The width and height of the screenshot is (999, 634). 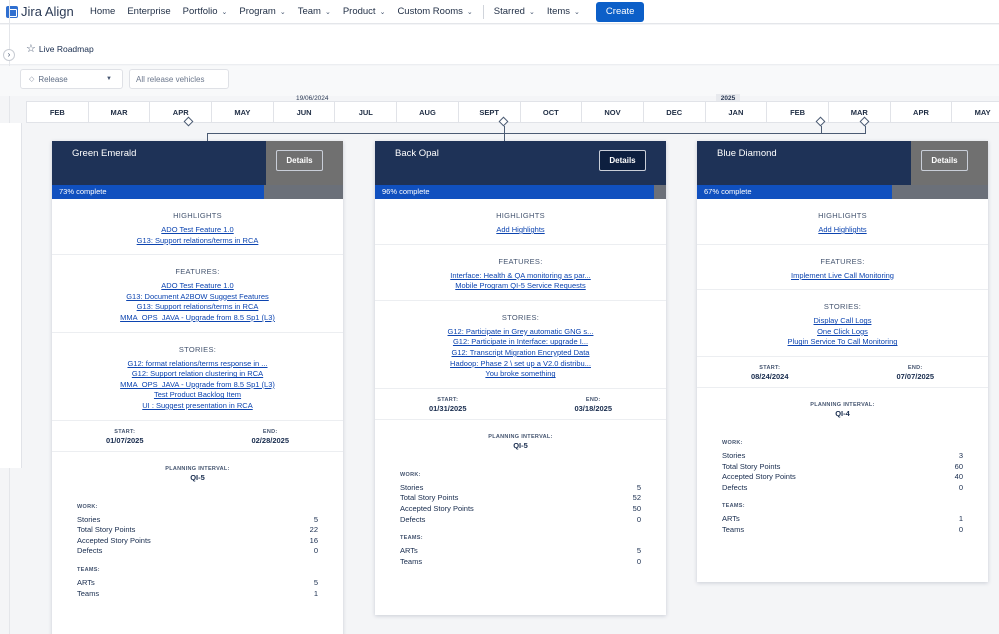 I want to click on nav-item-custom-rooms: Custom Rooms ⌄, so click(x=434, y=12).